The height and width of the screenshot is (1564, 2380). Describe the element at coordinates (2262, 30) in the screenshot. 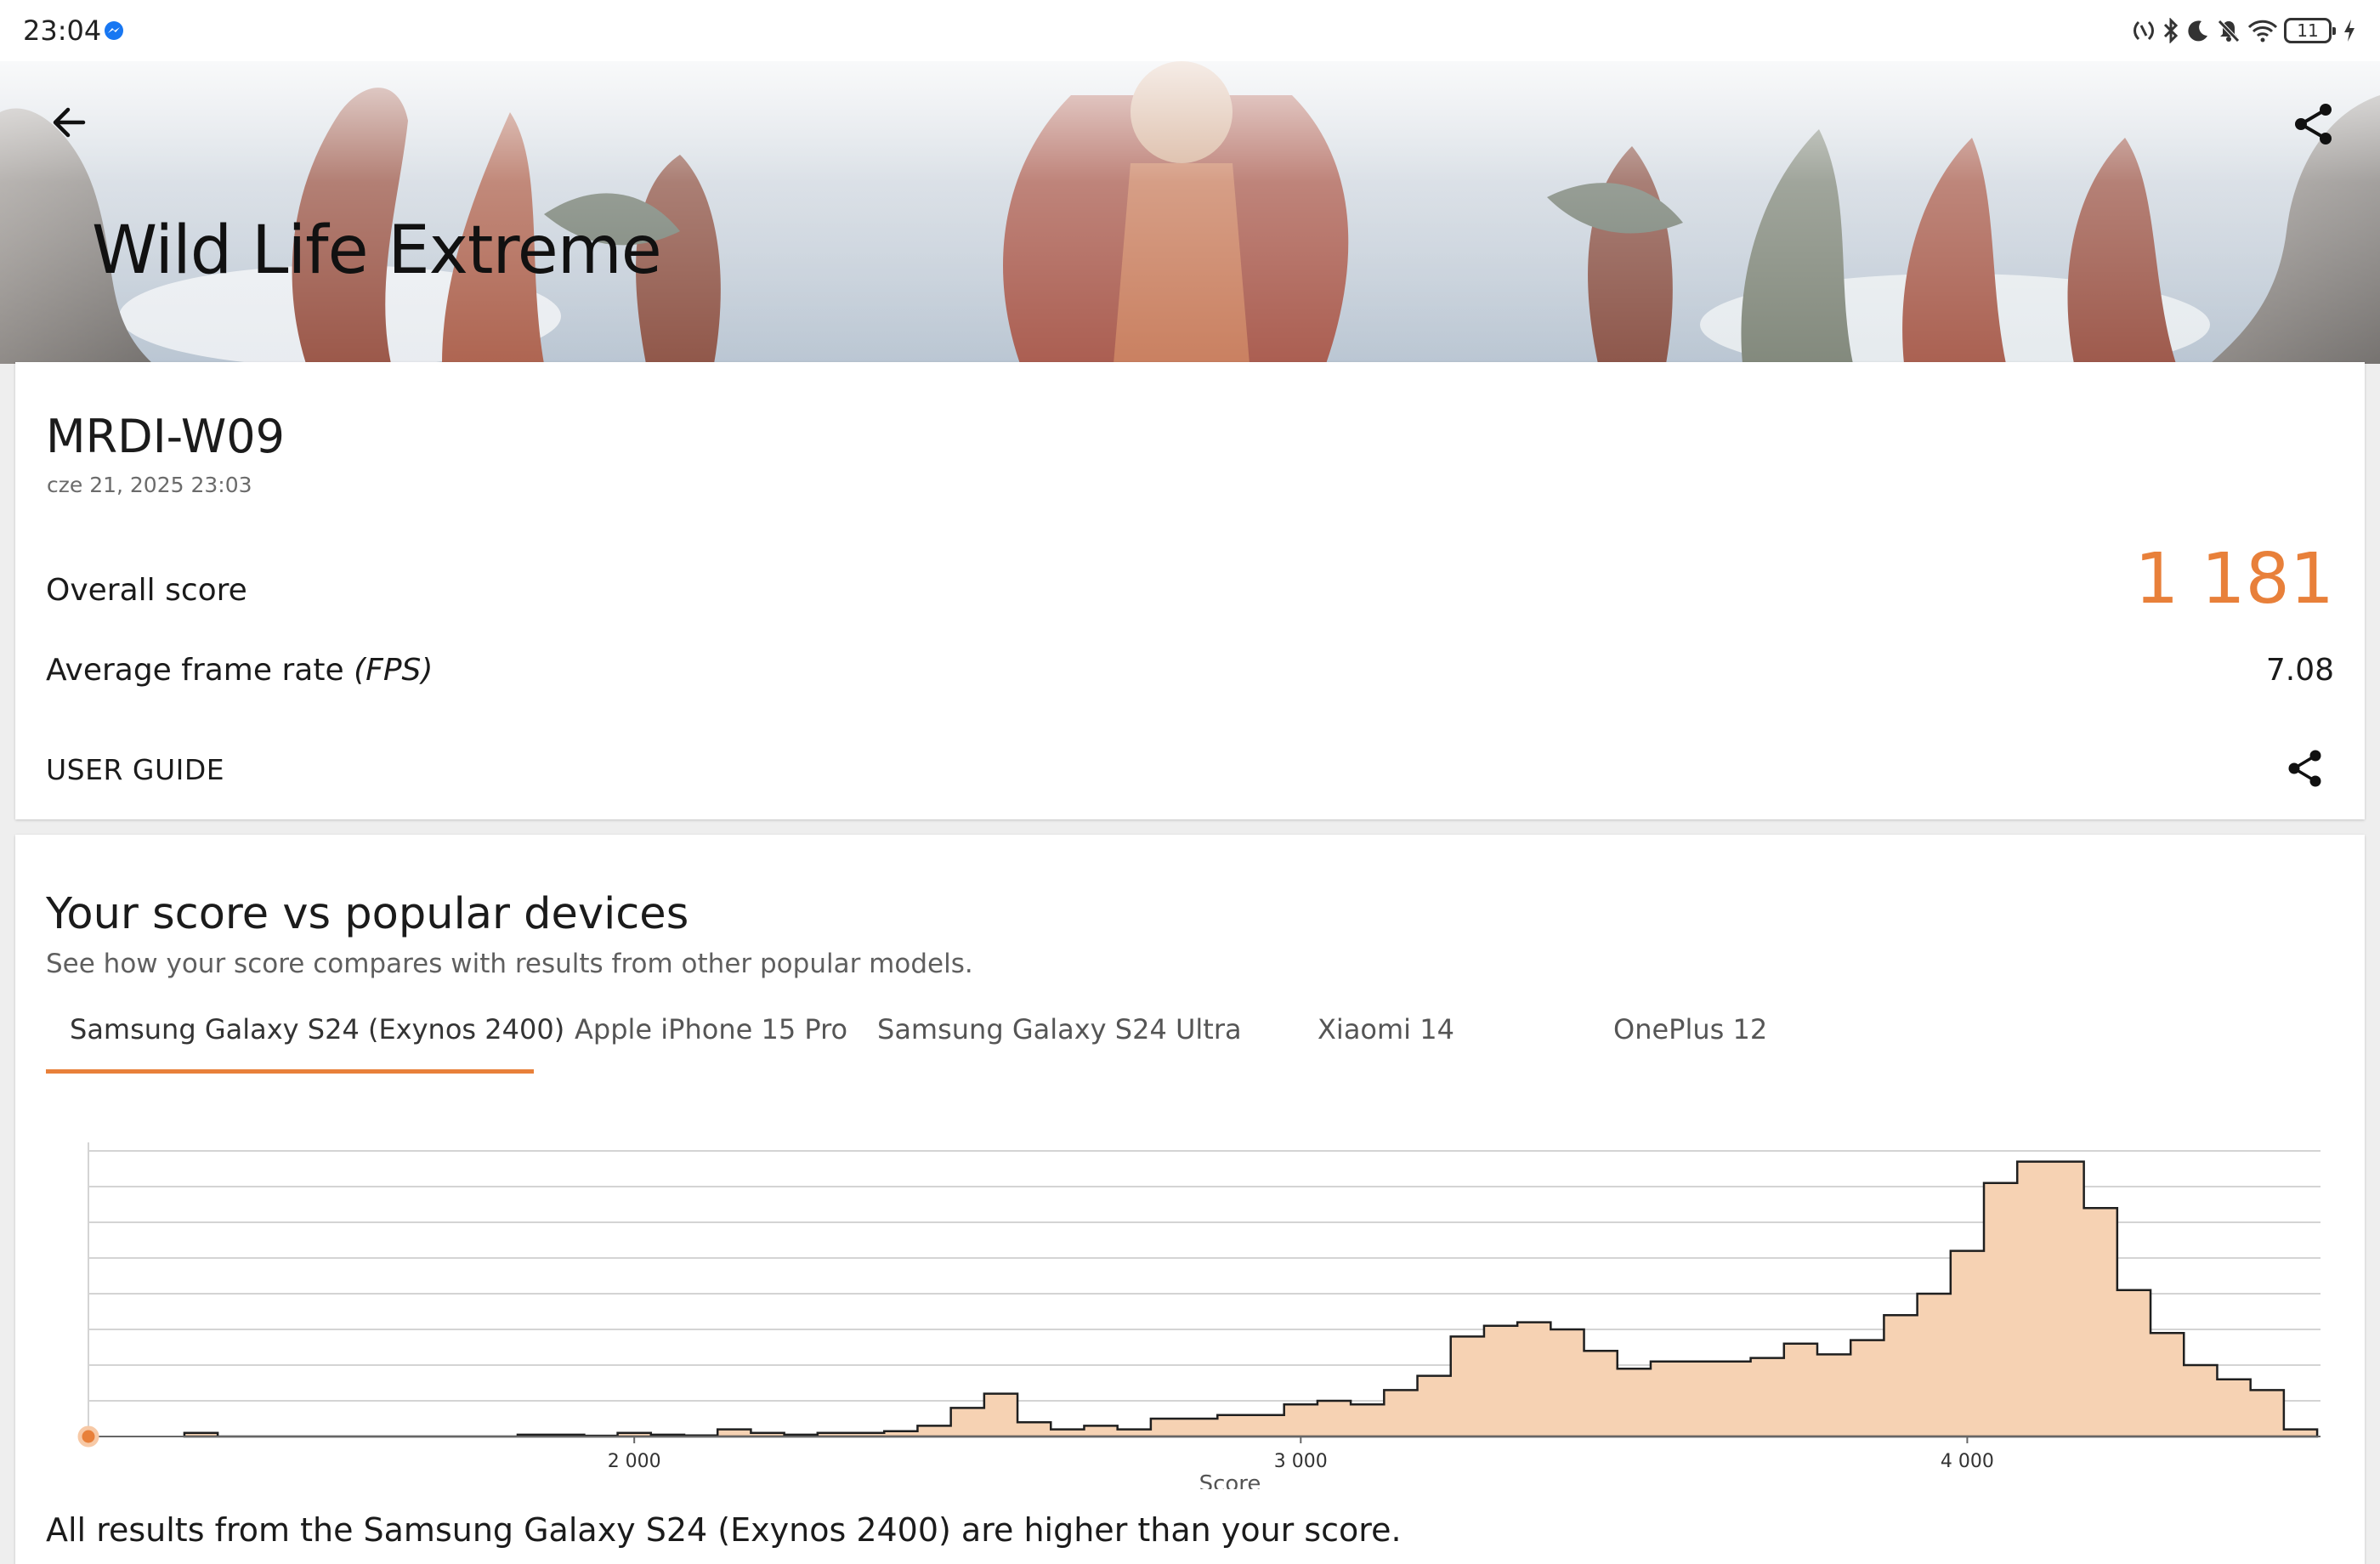

I see `wifi-icon` at that location.